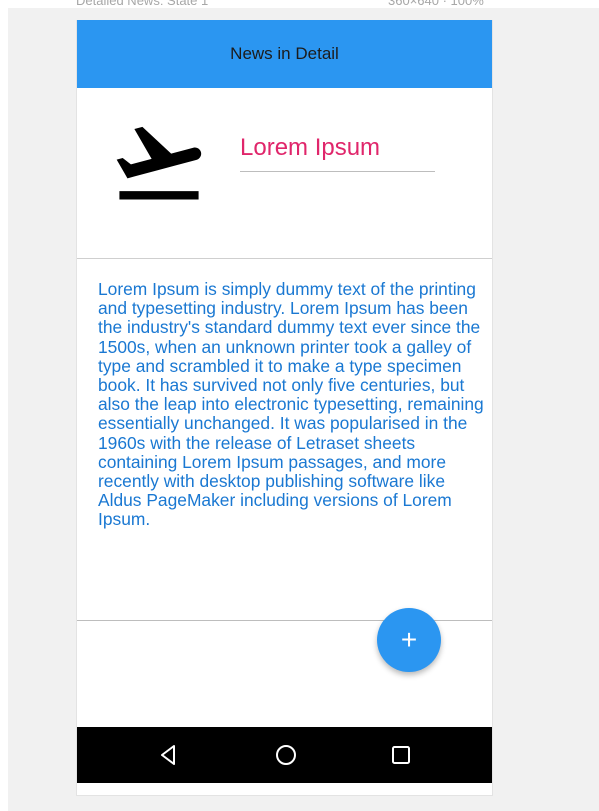  Describe the element at coordinates (299, 4) in the screenshot. I see `screen-caption: Detailed News: State 1 360×640 · 100%` at that location.